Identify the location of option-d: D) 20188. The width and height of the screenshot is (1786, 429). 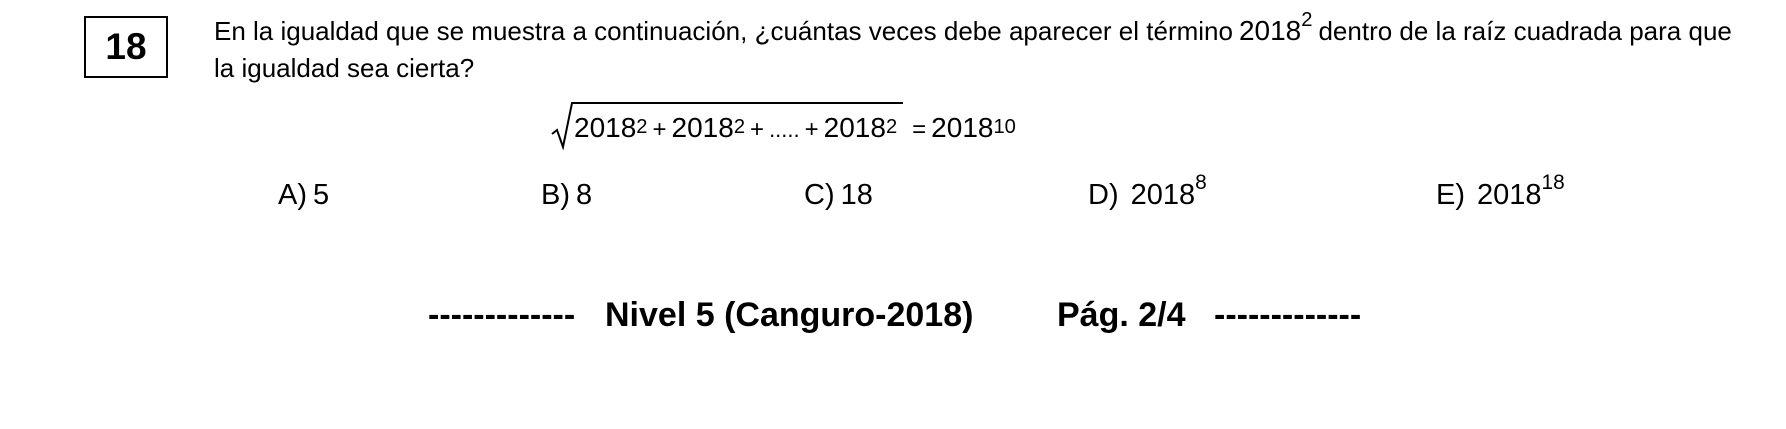
(1147, 195).